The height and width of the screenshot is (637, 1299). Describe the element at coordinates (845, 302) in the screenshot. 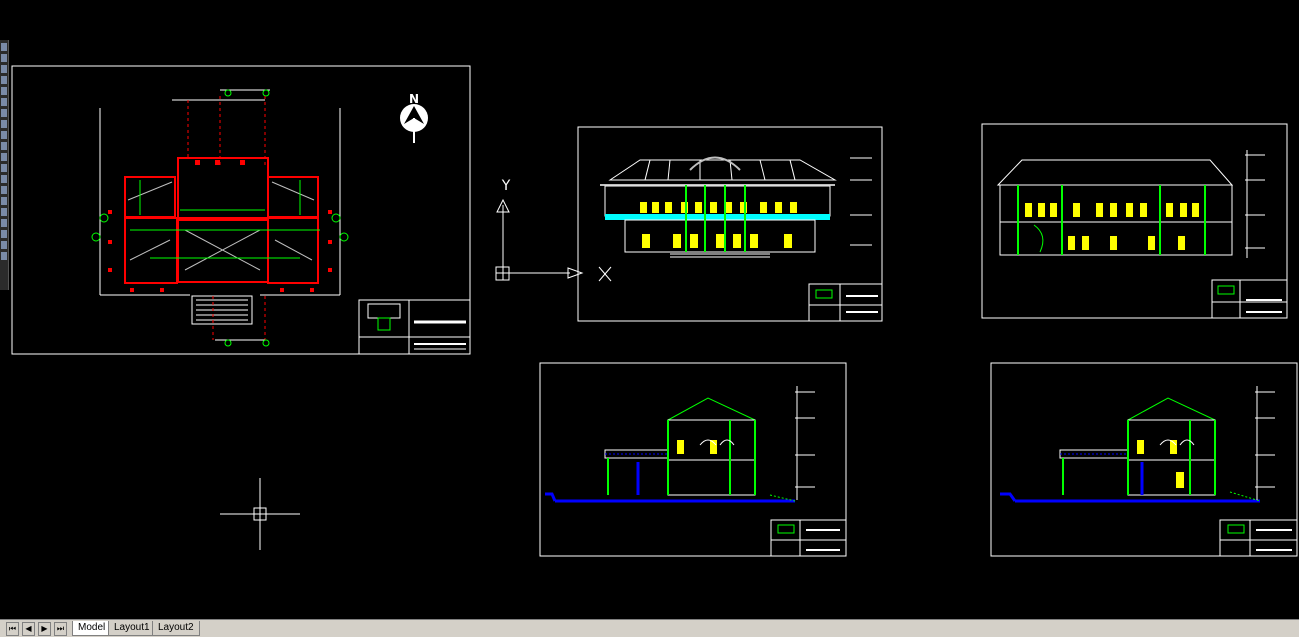

I see `elevation-title-block` at that location.